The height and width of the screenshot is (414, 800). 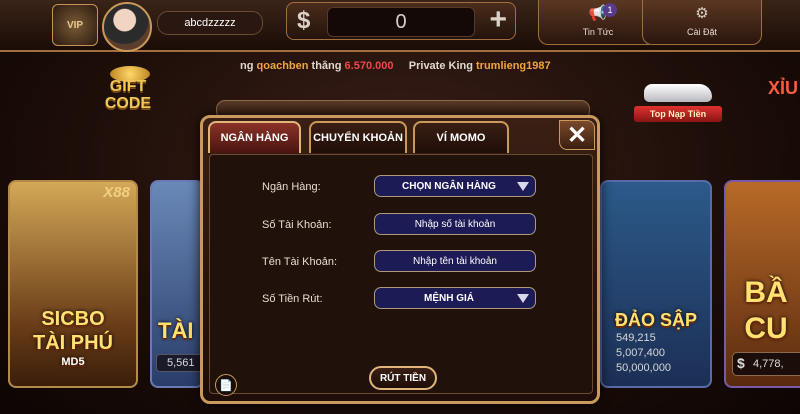 What do you see at coordinates (292, 299) in the screenshot?
I see `amount-label: Số Tiền Rút:` at bounding box center [292, 299].